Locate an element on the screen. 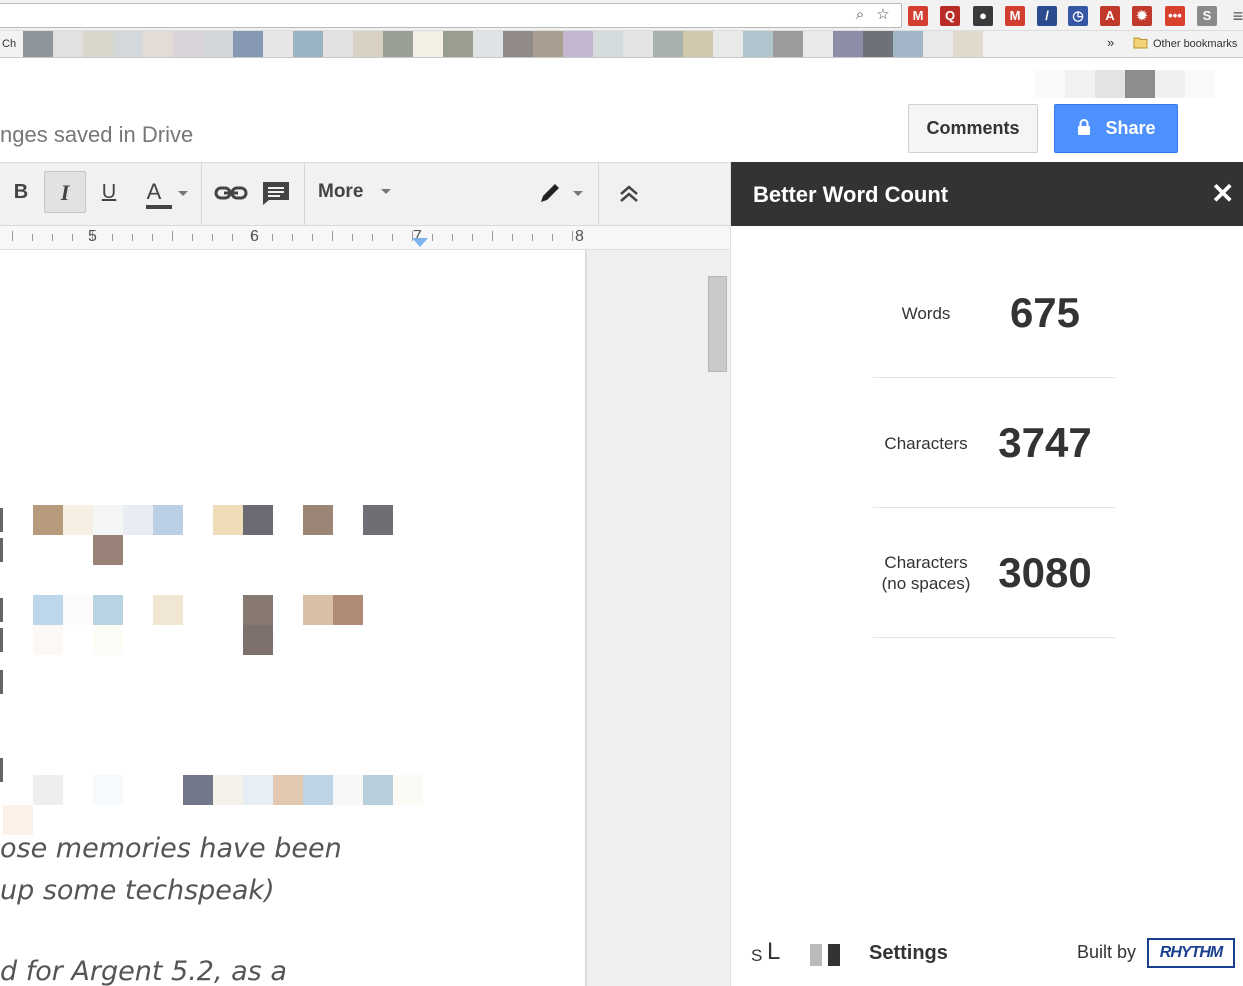  address-bar: ⌕ ☆ is located at coordinates (451, 15).